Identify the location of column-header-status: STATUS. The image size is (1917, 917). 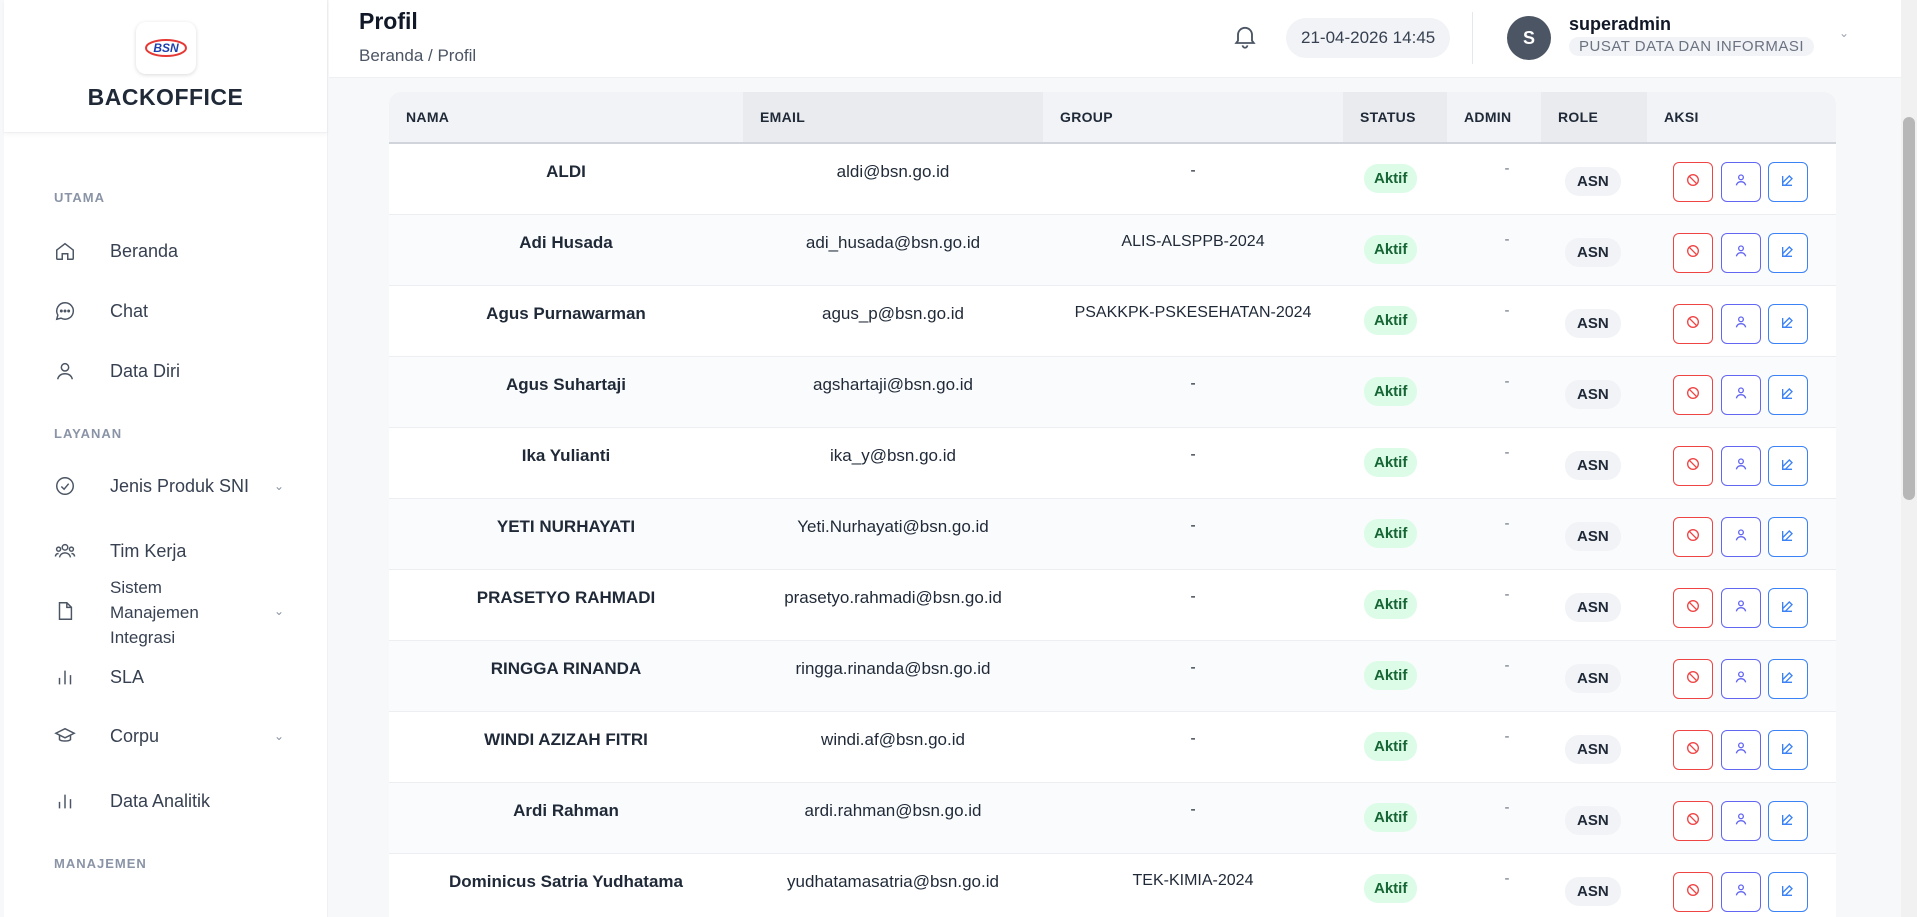
(1395, 117).